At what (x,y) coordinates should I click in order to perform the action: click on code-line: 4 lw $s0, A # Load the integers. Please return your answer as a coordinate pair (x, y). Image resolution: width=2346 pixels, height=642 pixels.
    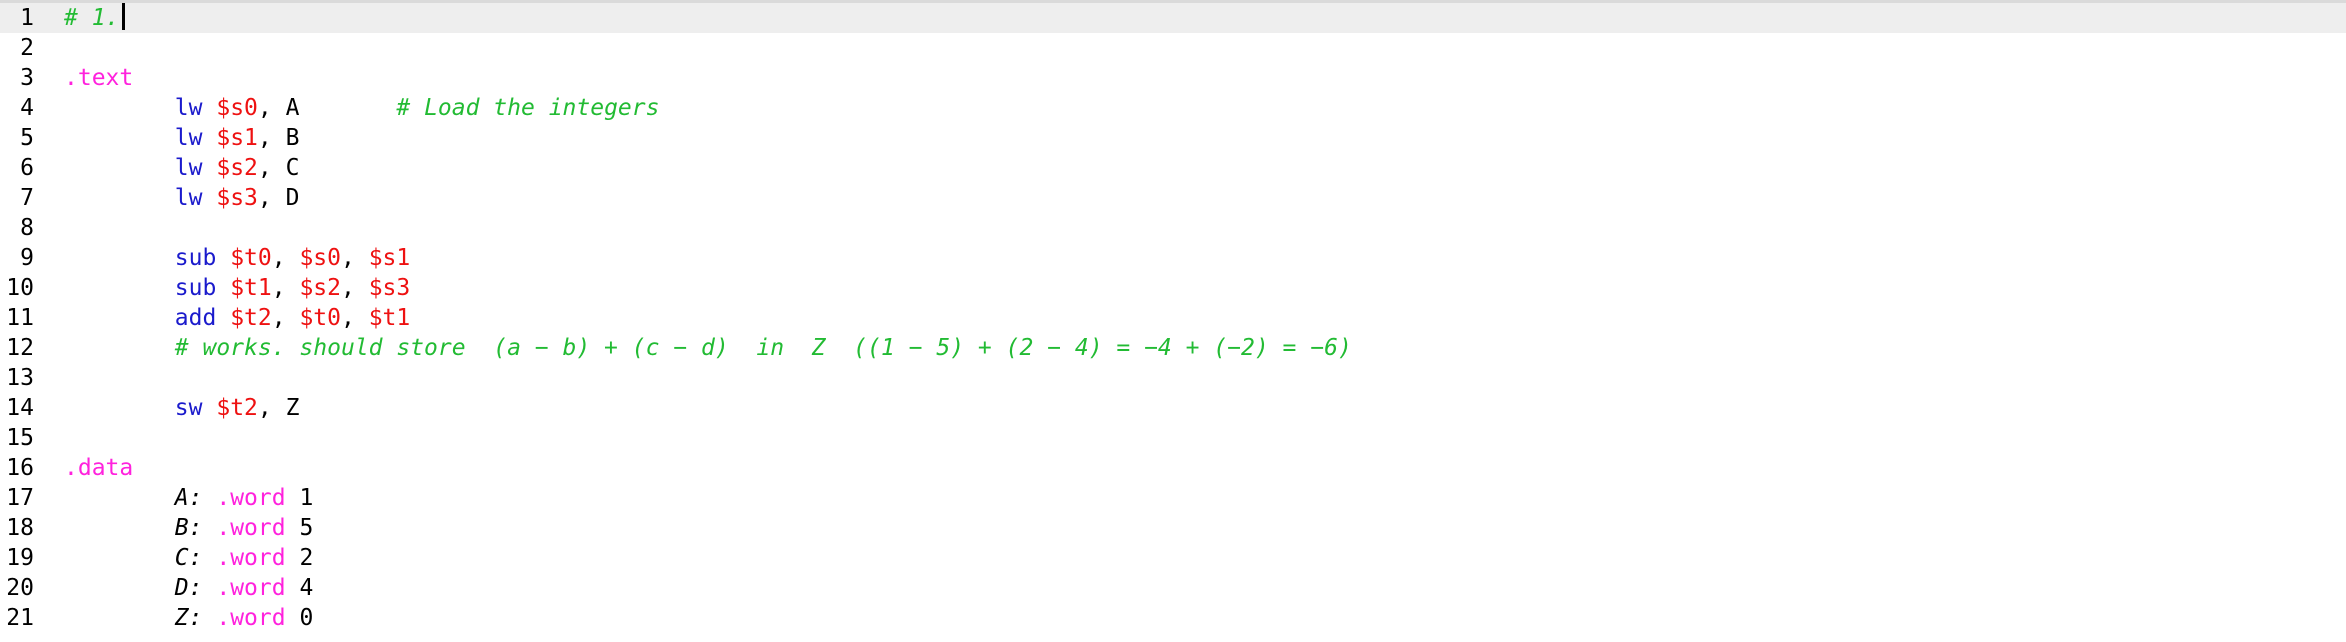
    Looking at the image, I should click on (1173, 108).